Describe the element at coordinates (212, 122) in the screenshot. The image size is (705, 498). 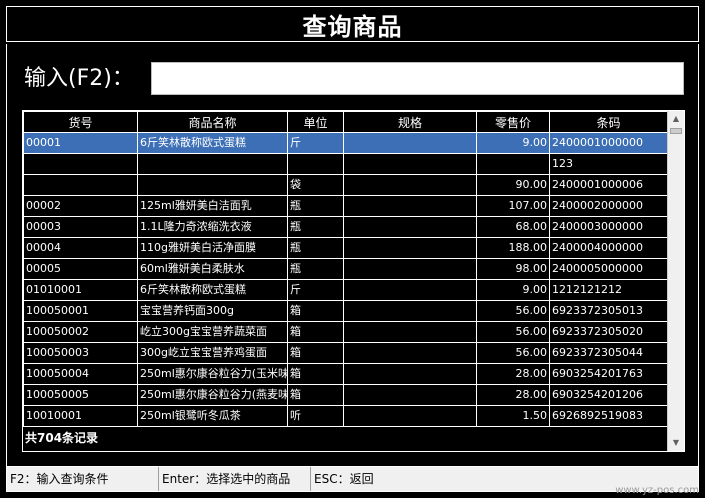
I see `column-header-name: 商品名称` at that location.